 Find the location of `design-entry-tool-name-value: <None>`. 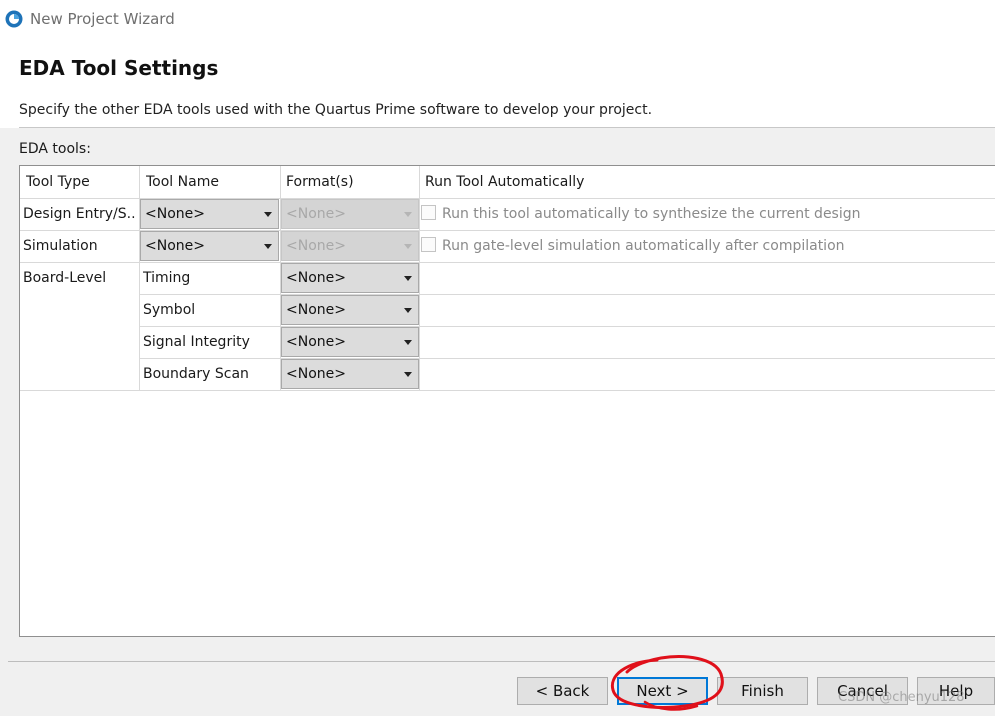

design-entry-tool-name-value: <None> is located at coordinates (175, 214).